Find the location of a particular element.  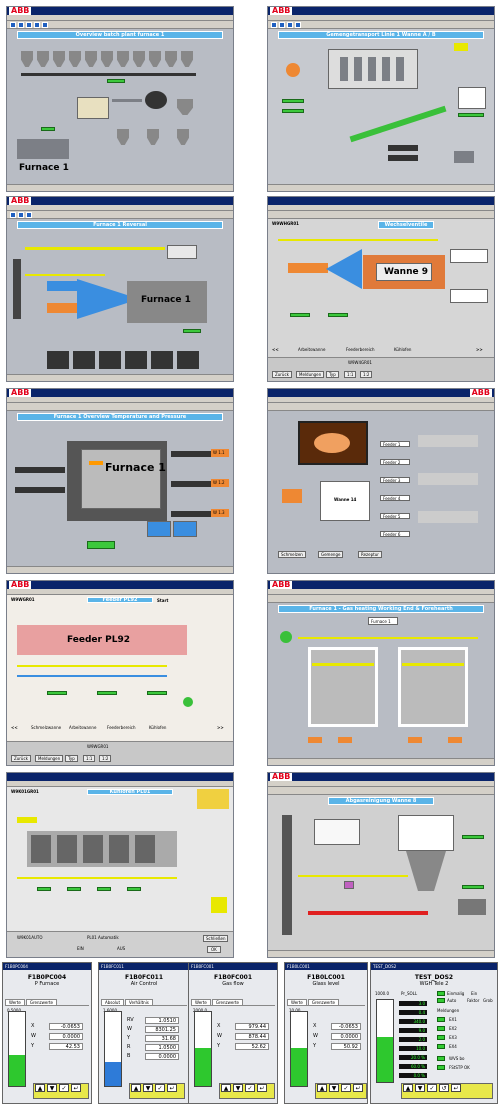

command-buttons: ▲ ▼ ✓ ↺ ↵ is located at coordinates (447, 1091).